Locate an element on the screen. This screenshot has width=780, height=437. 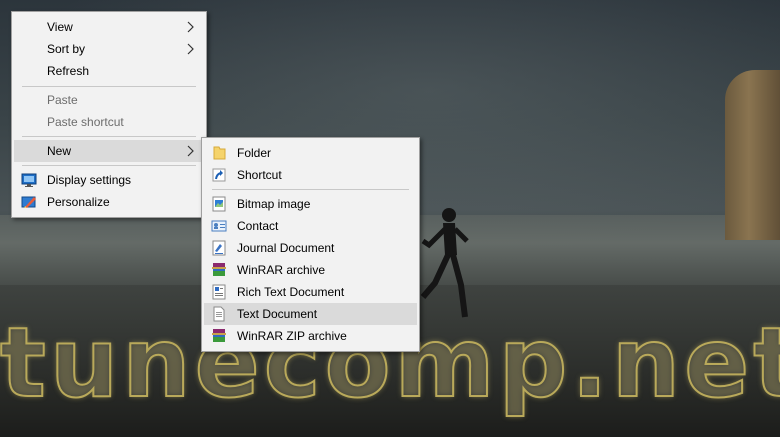
submenu-item-journal-document: Journal Document is located at coordinates (310, 248).